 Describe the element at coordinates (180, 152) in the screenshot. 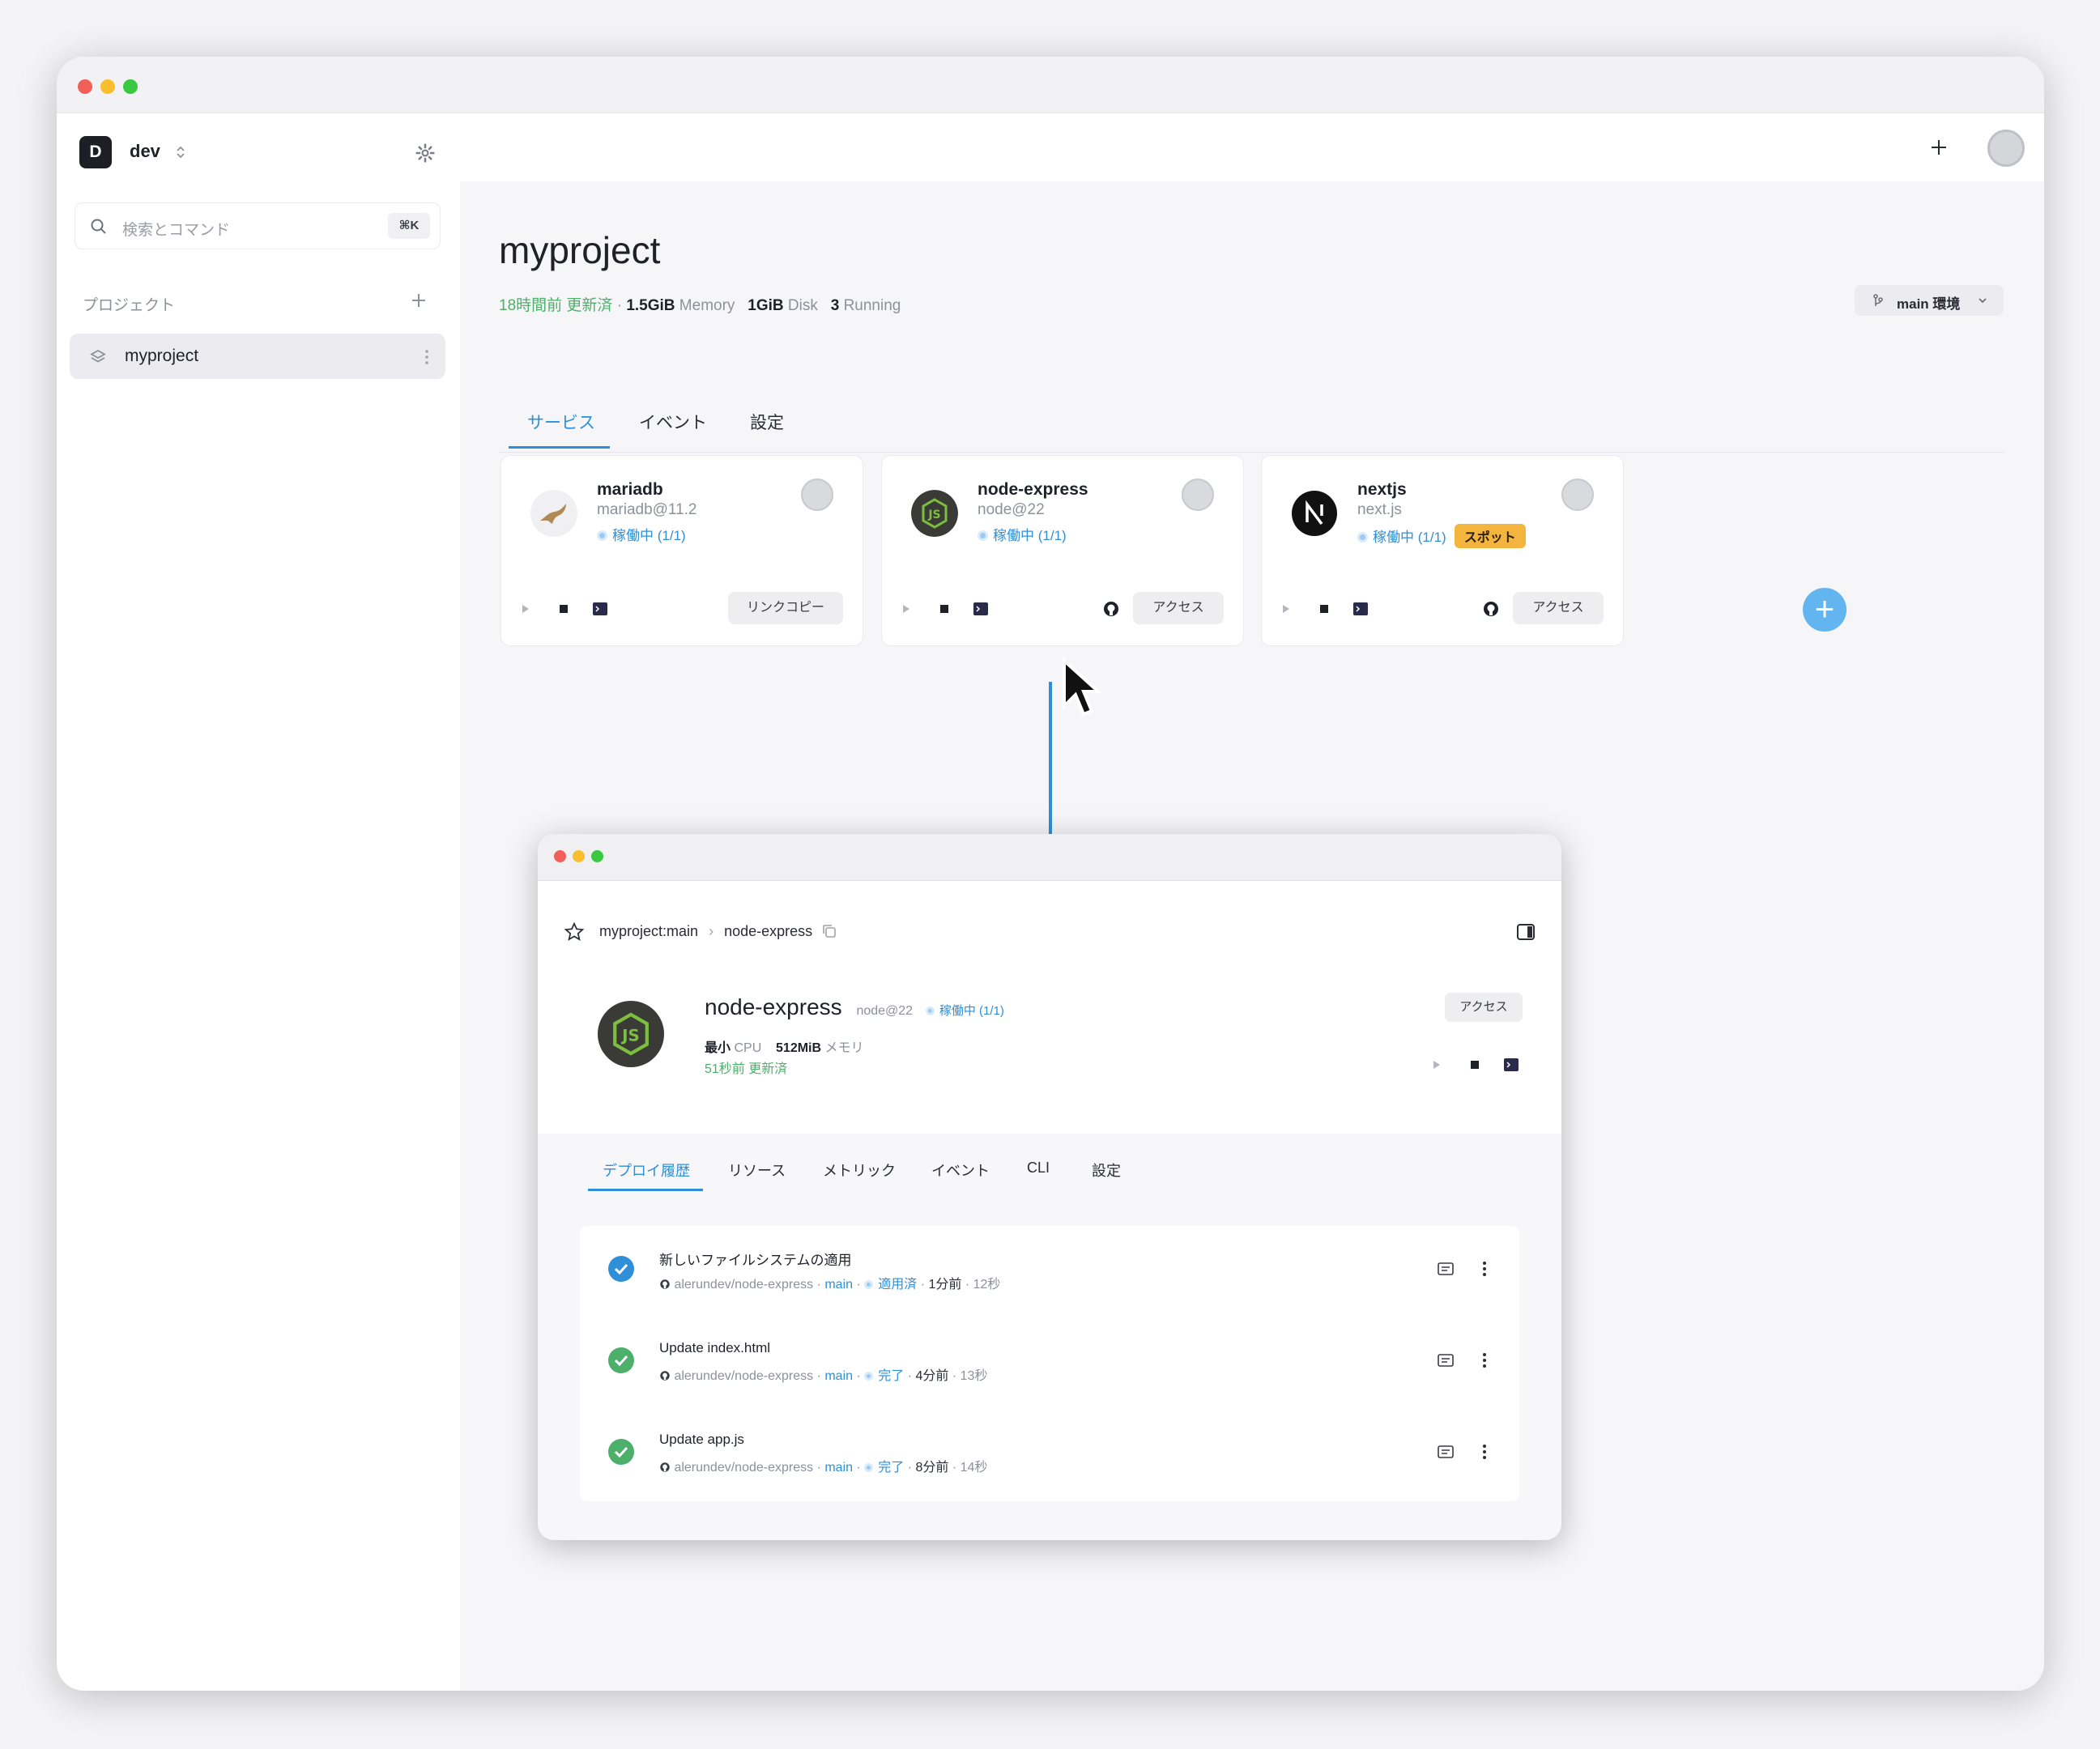

I see `chevron-up-down-icon` at that location.